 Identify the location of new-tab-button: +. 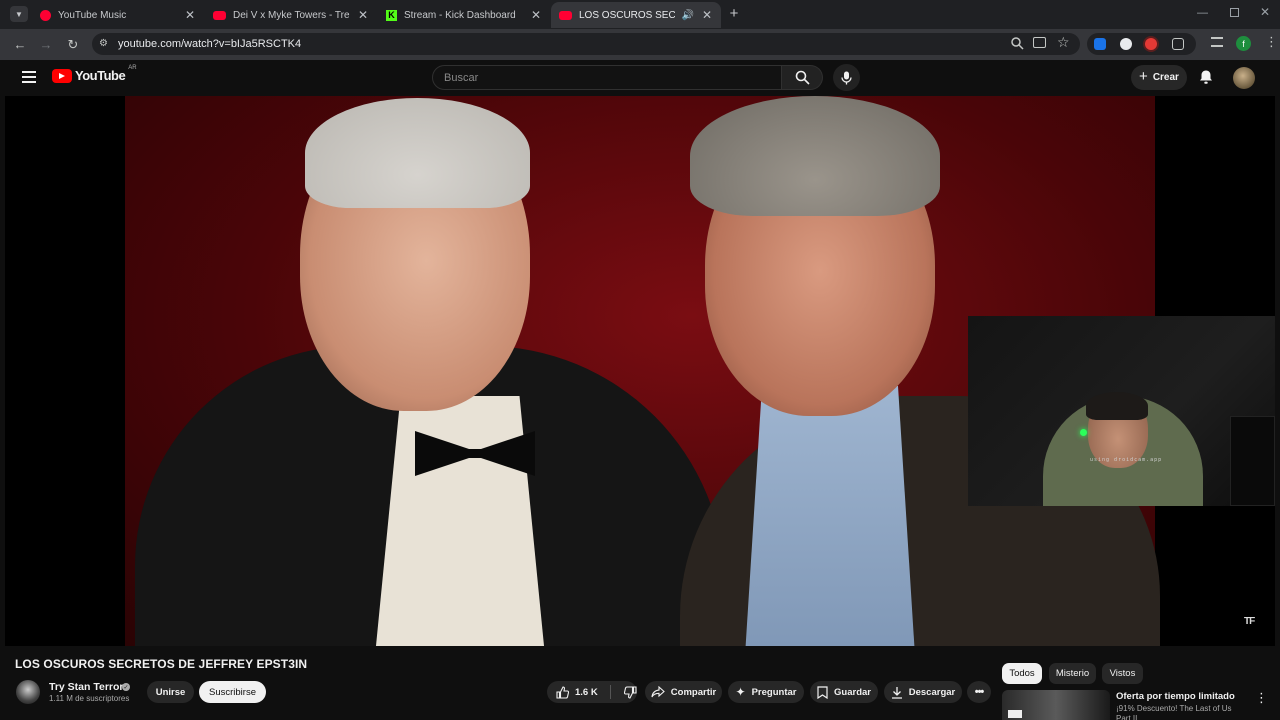
(734, 14).